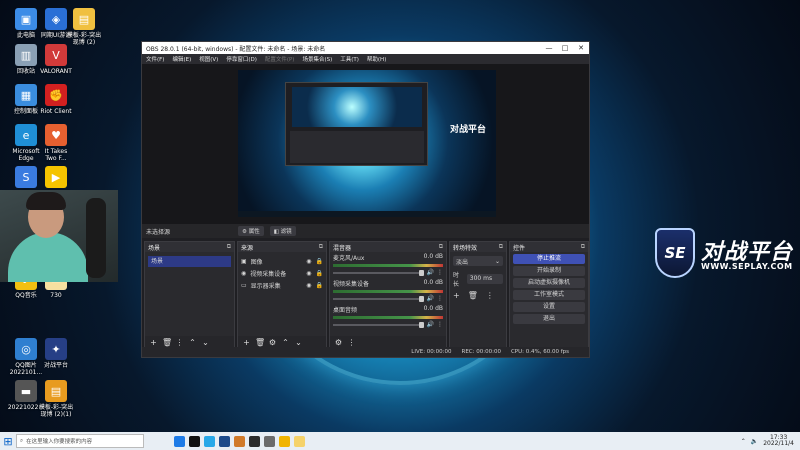 The height and width of the screenshot is (450, 800). I want to click on desktop-icon: ✦ 对战平台, so click(56, 353).